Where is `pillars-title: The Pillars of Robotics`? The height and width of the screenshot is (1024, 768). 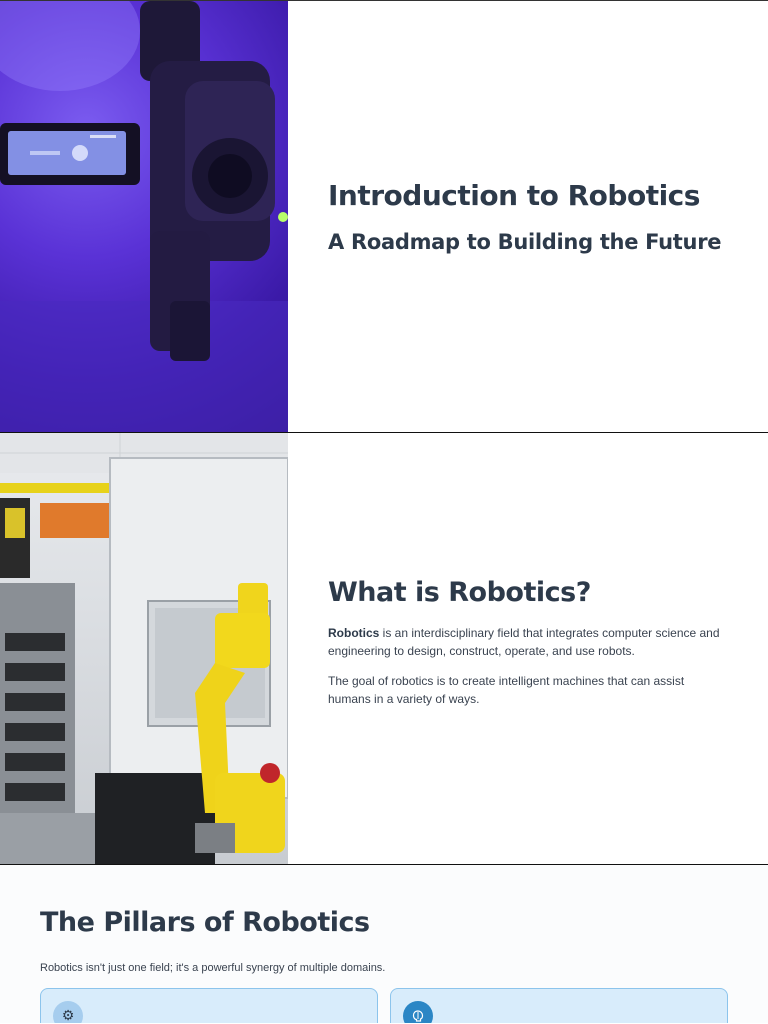
pillars-title: The Pillars of Robotics is located at coordinates (205, 922).